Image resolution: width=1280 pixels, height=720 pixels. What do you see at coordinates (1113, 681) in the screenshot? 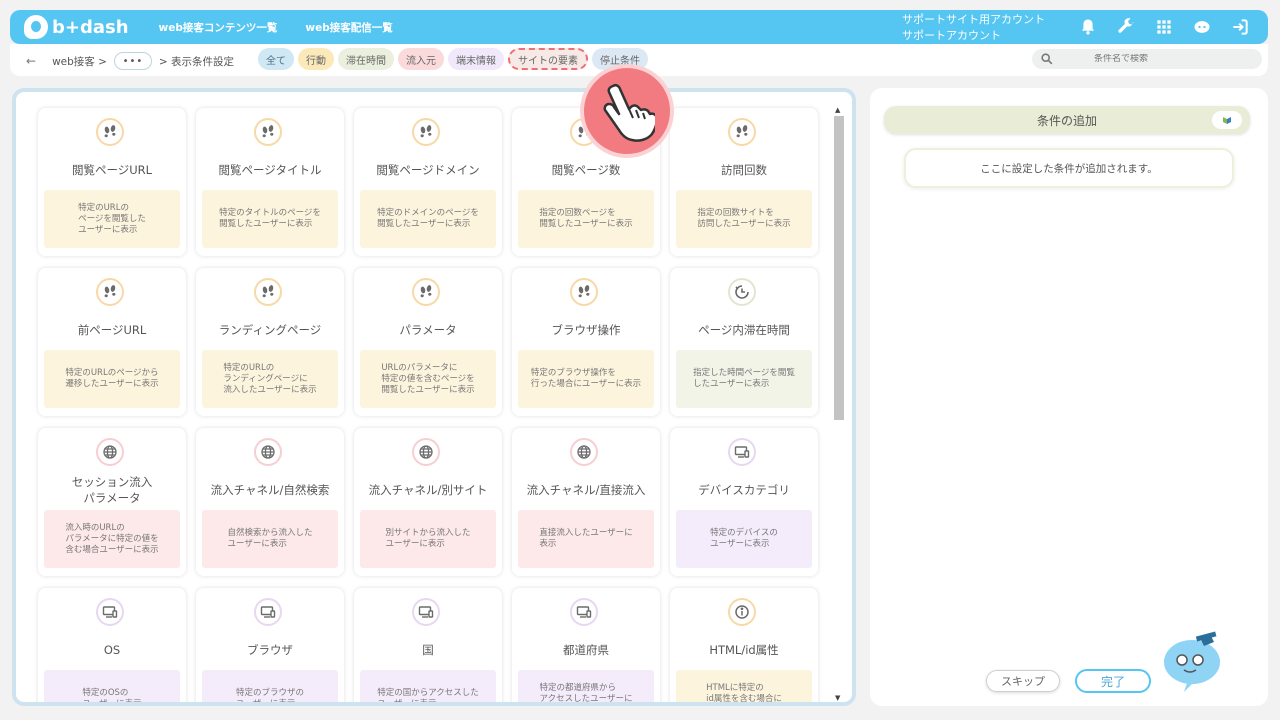
I see `done-button: 完了` at bounding box center [1113, 681].